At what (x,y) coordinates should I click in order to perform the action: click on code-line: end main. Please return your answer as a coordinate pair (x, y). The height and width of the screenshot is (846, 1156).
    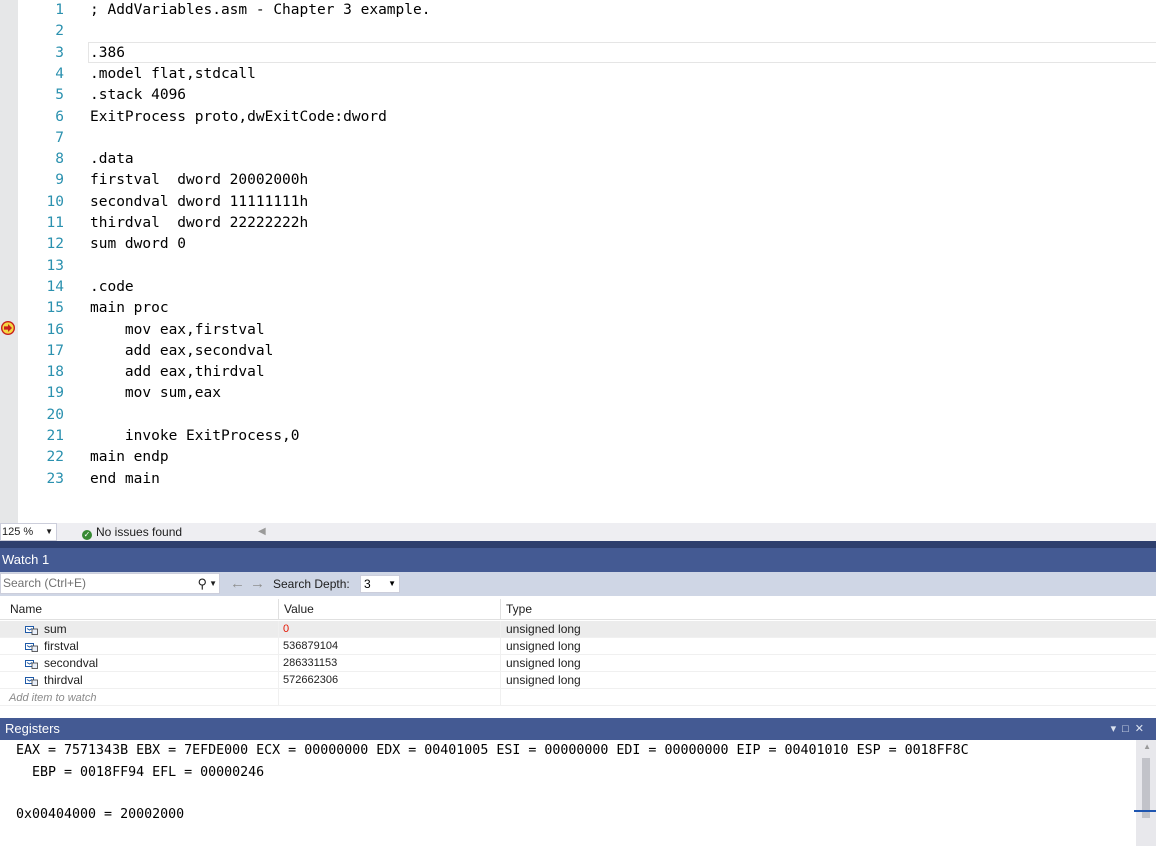
    Looking at the image, I should click on (125, 479).